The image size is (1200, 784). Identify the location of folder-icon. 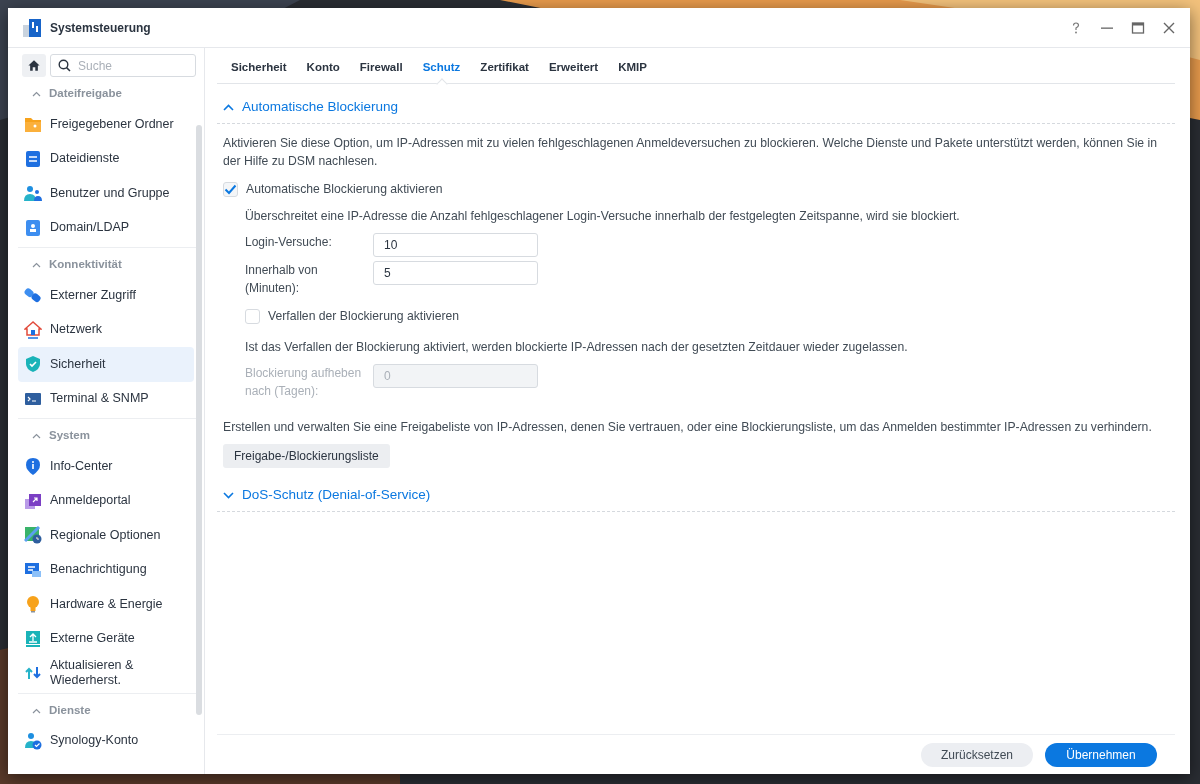
(33, 124).